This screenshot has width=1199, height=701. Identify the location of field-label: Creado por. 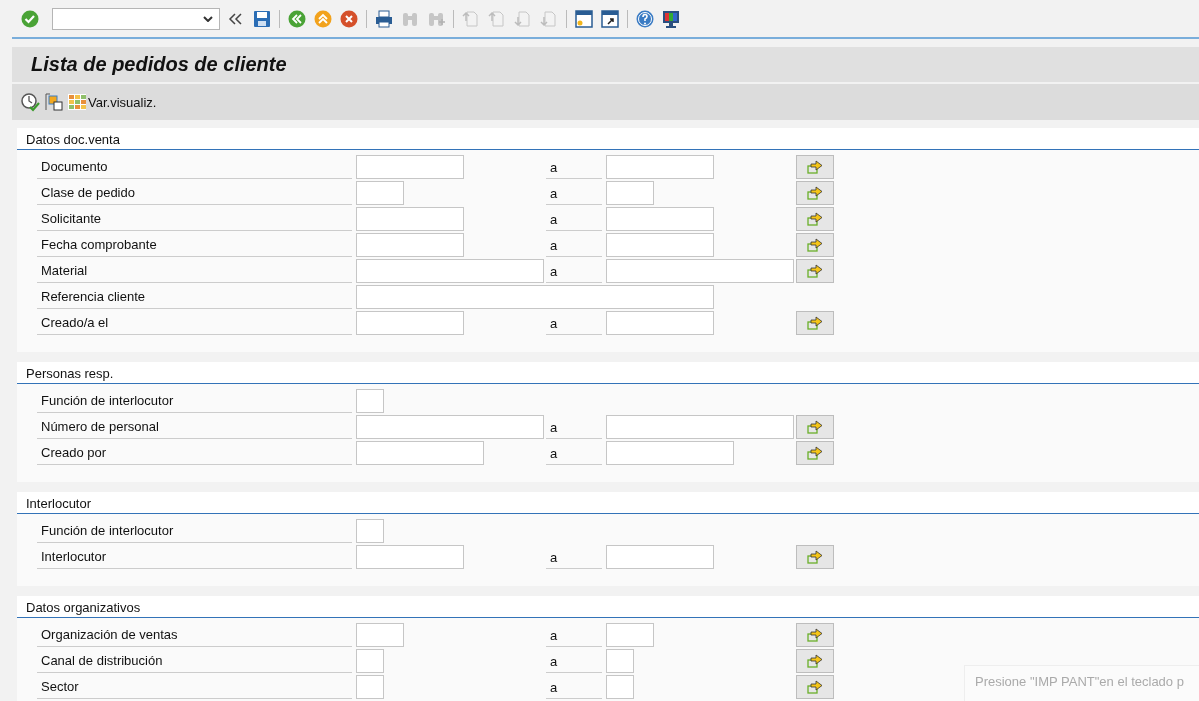
(194, 453).